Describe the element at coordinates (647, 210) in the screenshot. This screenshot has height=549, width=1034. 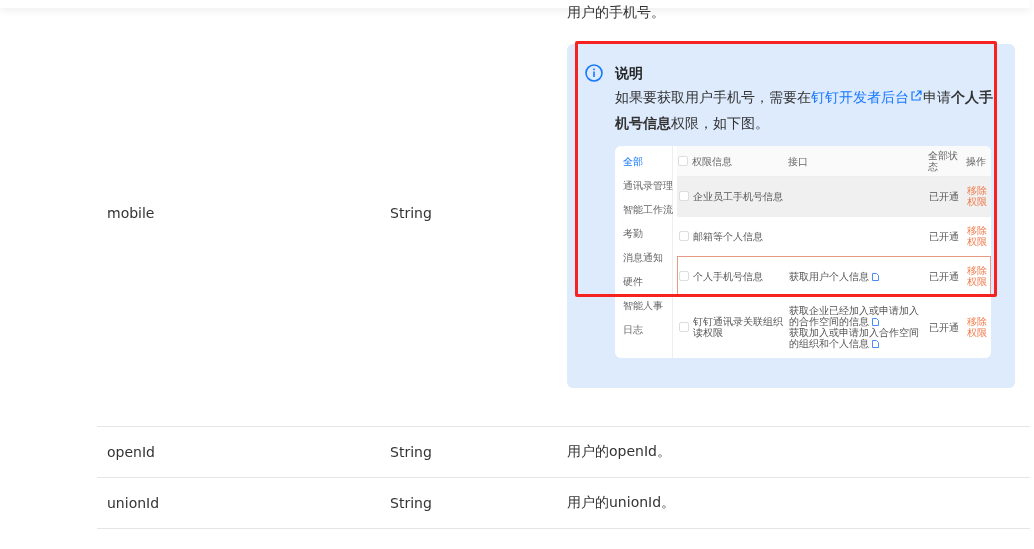
I see `category-item: 智能工作流` at that location.